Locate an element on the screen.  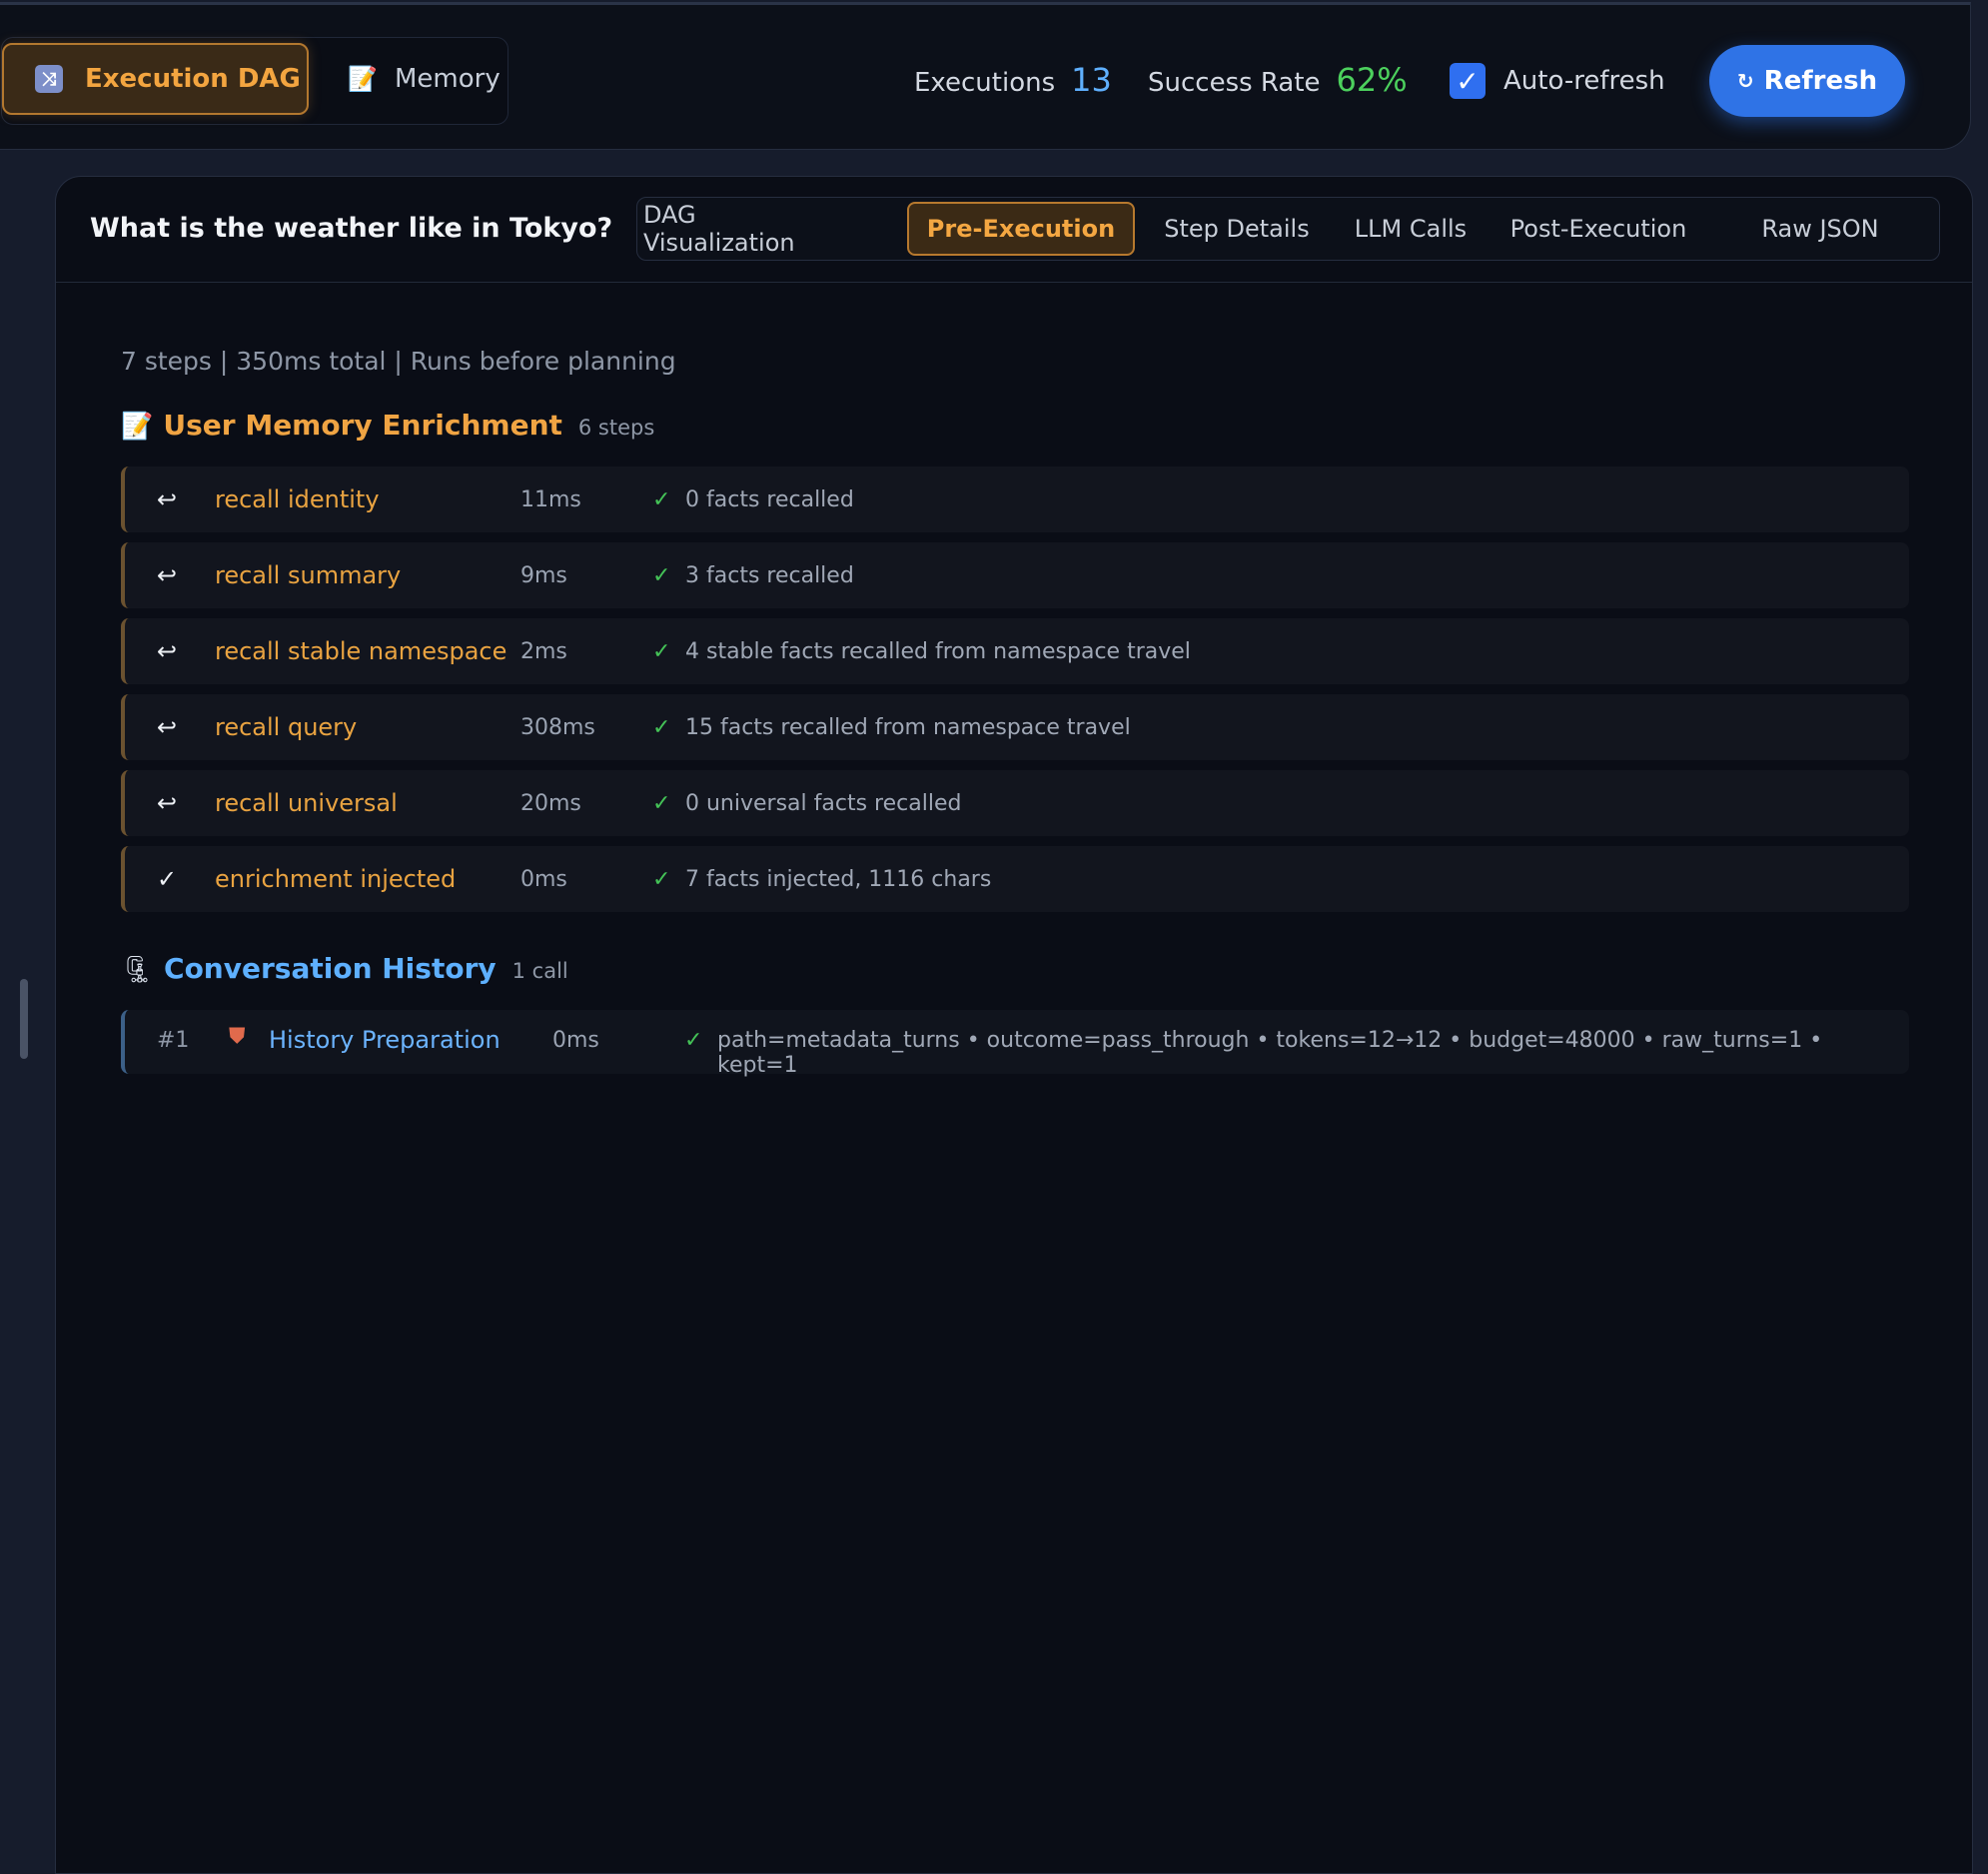
step-duration: 0ms is located at coordinates (543, 879).